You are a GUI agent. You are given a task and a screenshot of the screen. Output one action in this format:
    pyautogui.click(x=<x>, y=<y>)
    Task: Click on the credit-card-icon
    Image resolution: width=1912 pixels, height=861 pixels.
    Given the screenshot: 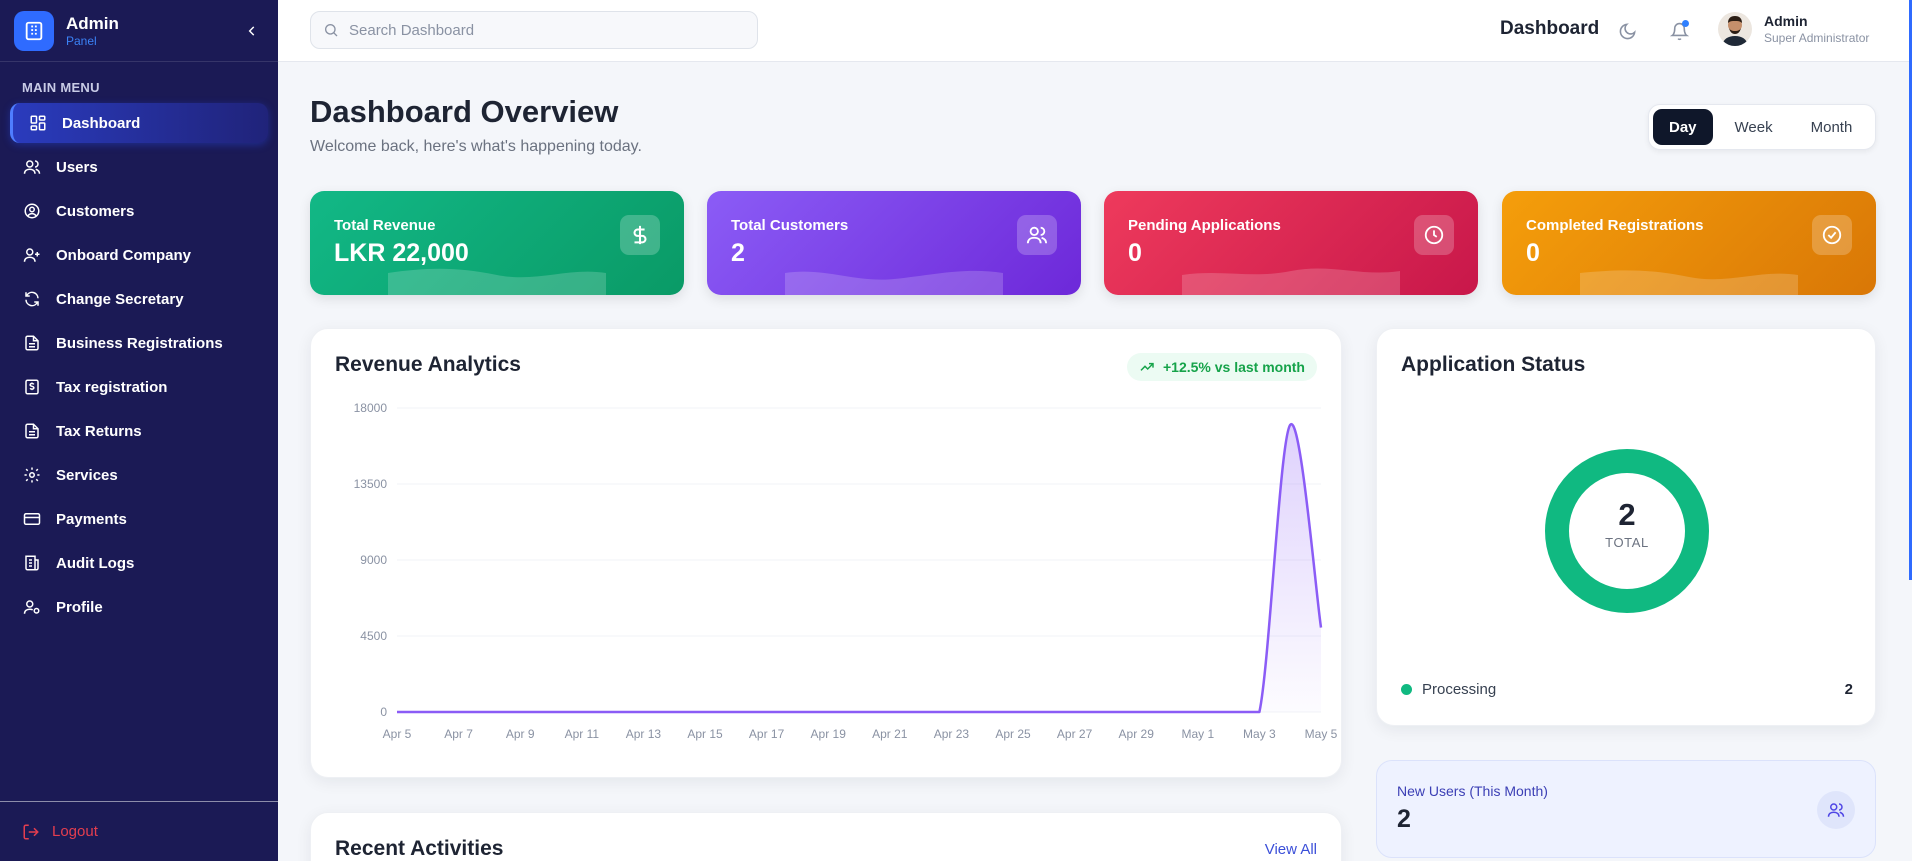 What is the action you would take?
    pyautogui.click(x=32, y=519)
    